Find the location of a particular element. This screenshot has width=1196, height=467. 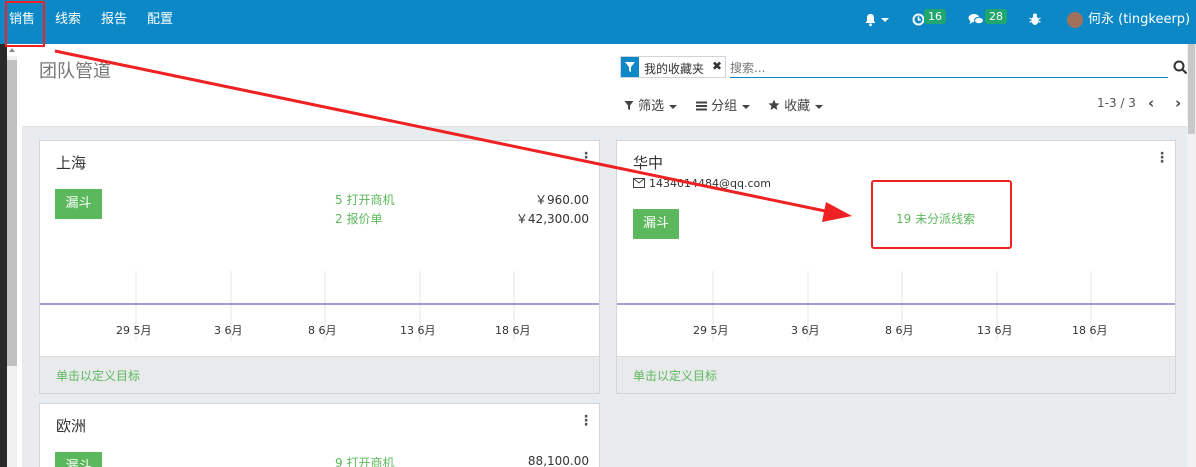

pager-value: 1-3 / 3 is located at coordinates (1116, 103).